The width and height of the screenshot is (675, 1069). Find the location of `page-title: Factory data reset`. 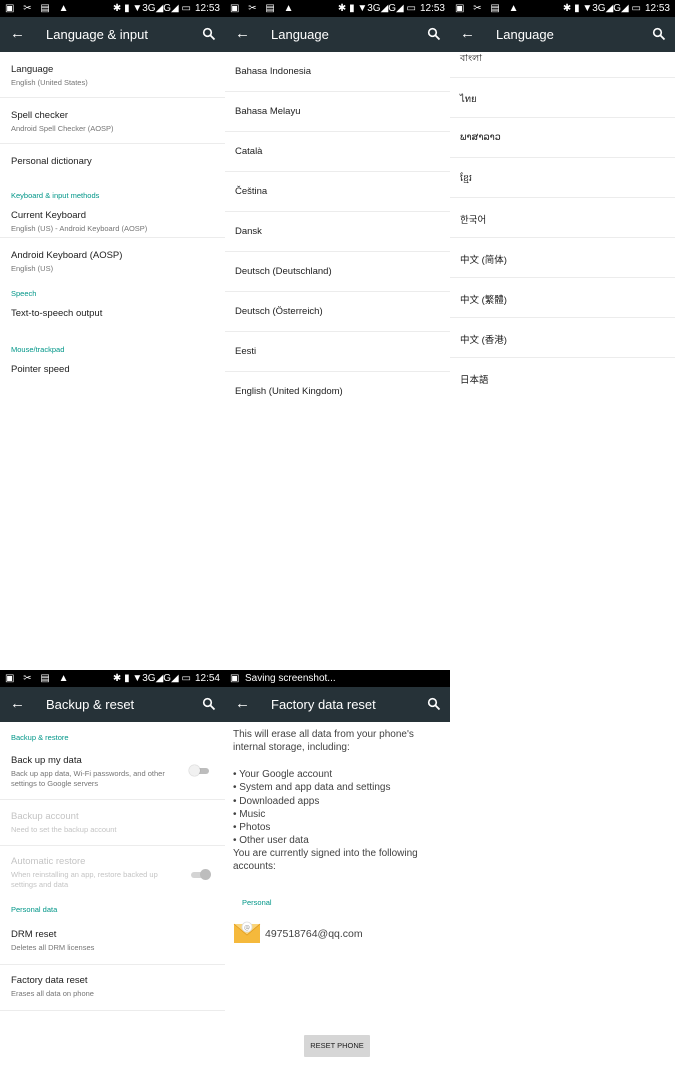

page-title: Factory data reset is located at coordinates (323, 704).